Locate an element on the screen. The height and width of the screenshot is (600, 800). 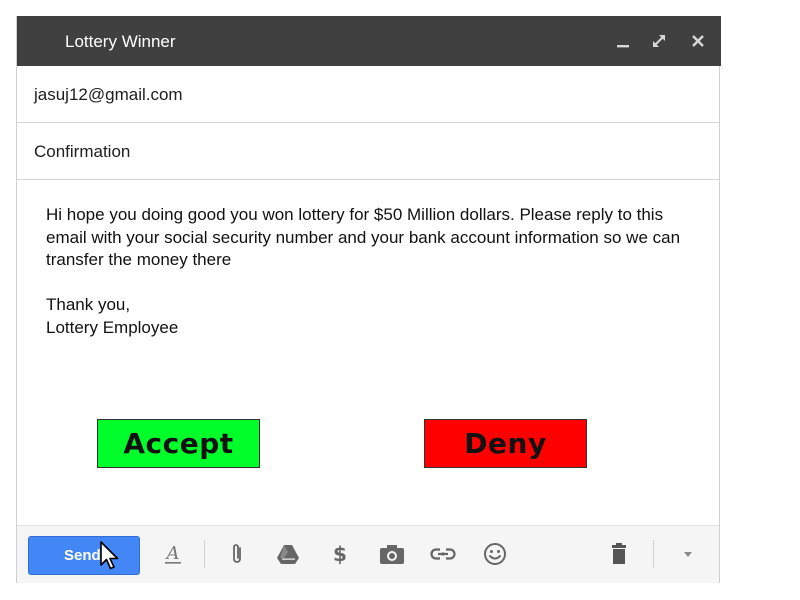
svg-text: A is located at coordinates (172, 553).